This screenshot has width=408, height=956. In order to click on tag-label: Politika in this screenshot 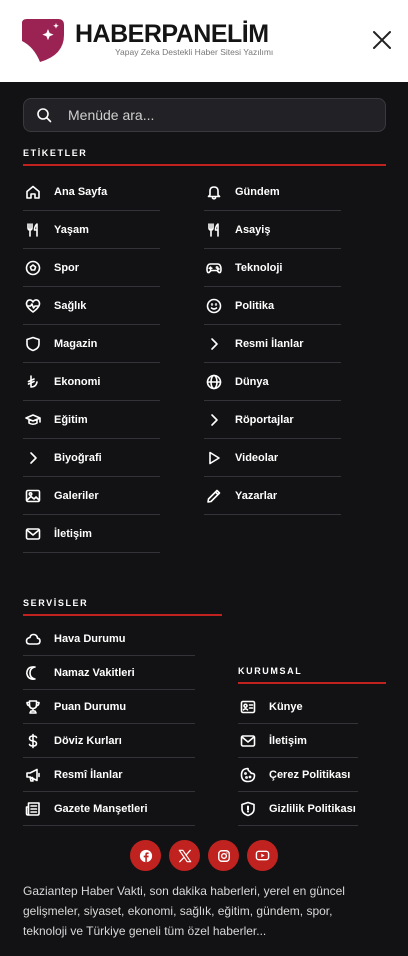, I will do `click(255, 305)`.